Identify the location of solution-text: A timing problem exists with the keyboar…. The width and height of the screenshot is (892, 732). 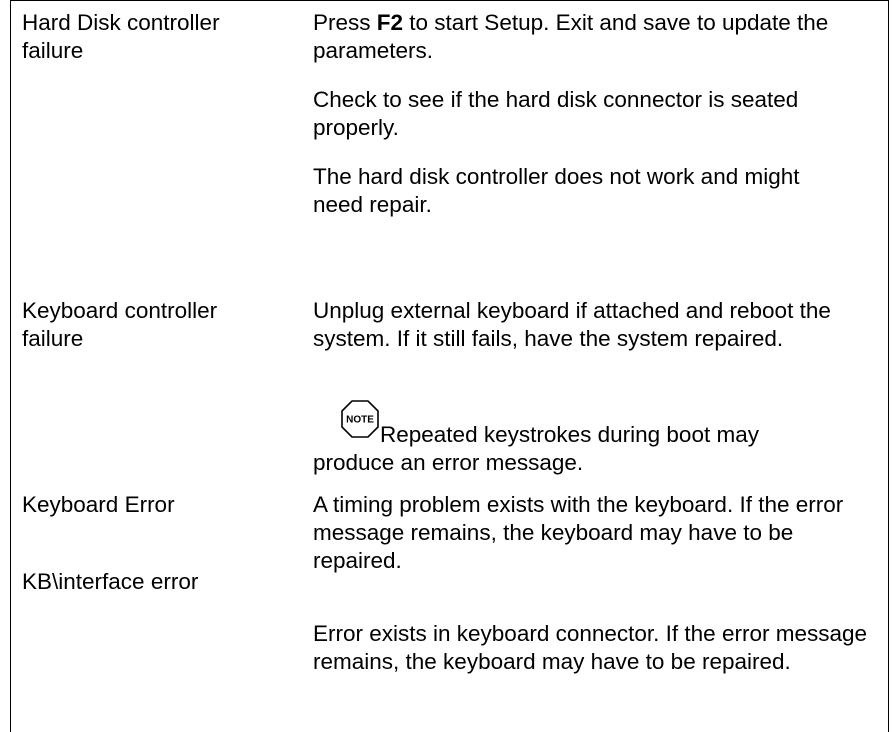
(578, 532).